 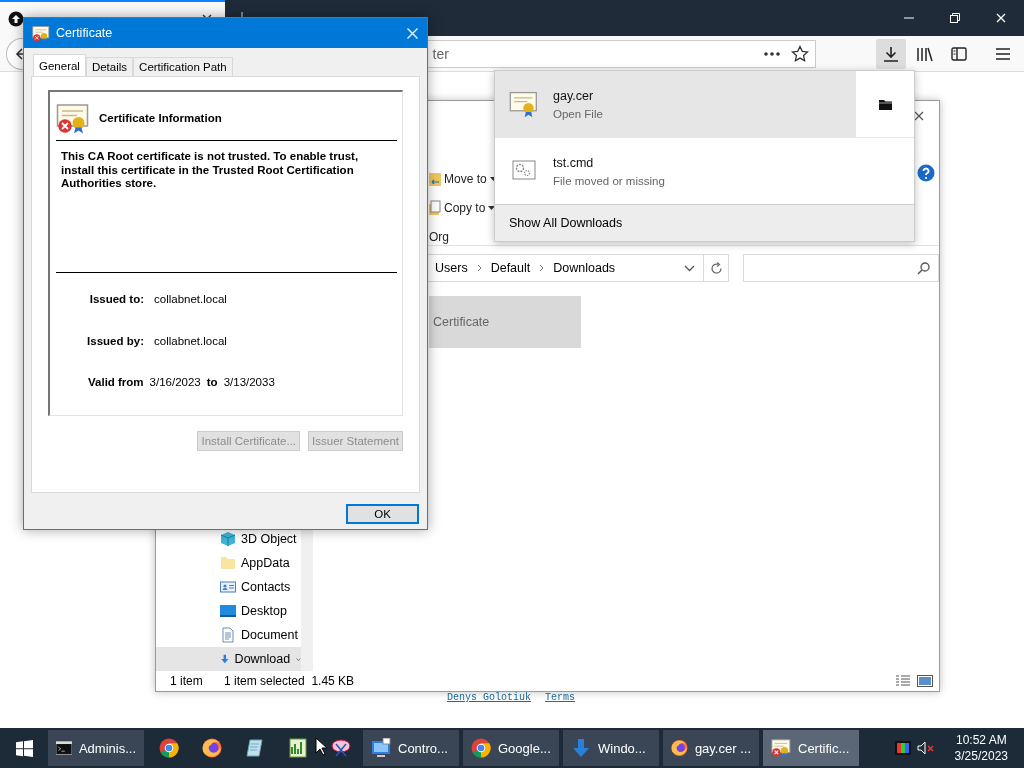 I want to click on field-label: to, so click(x=212, y=382).